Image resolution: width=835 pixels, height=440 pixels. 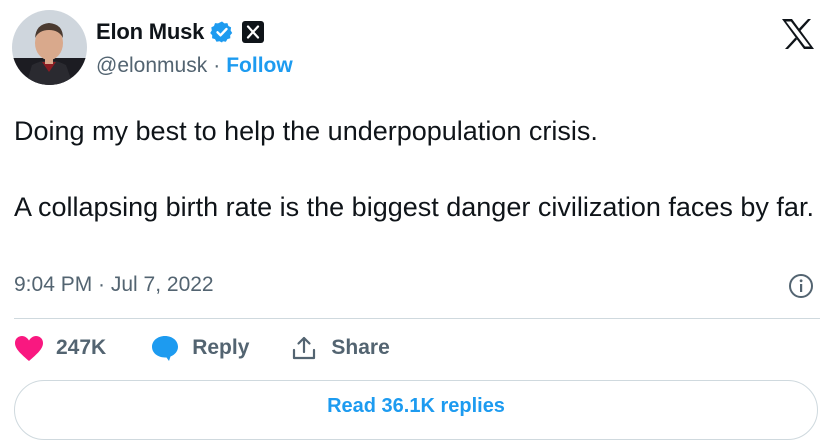 What do you see at coordinates (801, 286) in the screenshot?
I see `info-icon` at bounding box center [801, 286].